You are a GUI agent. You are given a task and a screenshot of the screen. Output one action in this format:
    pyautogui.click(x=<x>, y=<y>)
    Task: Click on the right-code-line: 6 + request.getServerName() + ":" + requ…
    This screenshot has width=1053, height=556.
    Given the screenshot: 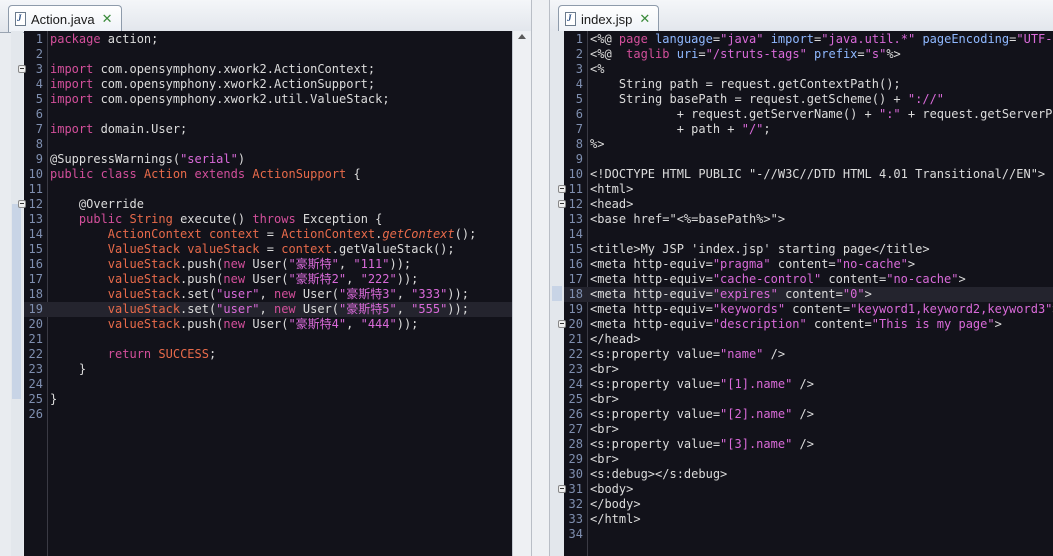 What is the action you would take?
    pyautogui.click(x=808, y=114)
    